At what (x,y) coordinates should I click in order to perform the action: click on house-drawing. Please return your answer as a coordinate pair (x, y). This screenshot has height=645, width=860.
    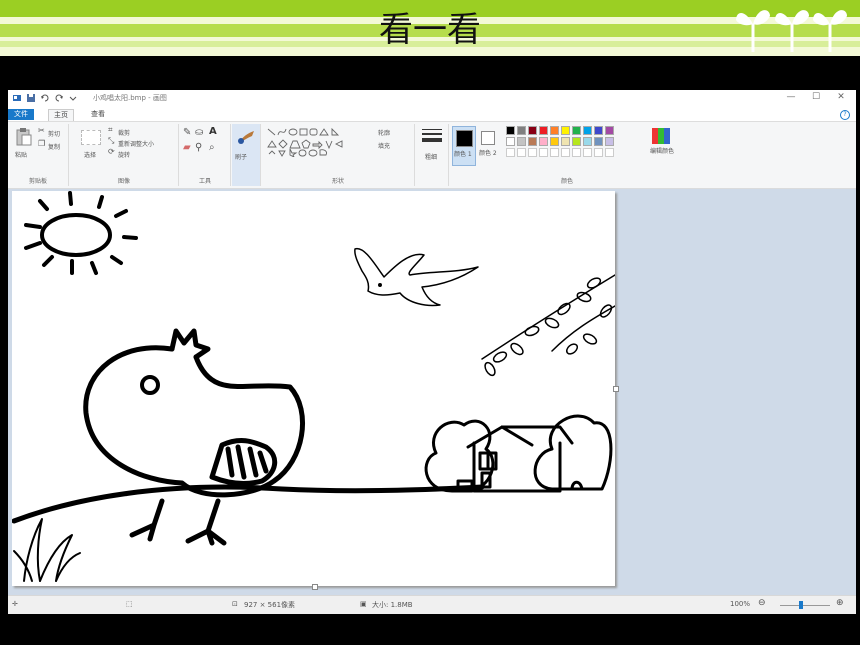
    Looking at the image, I should click on (518, 453).